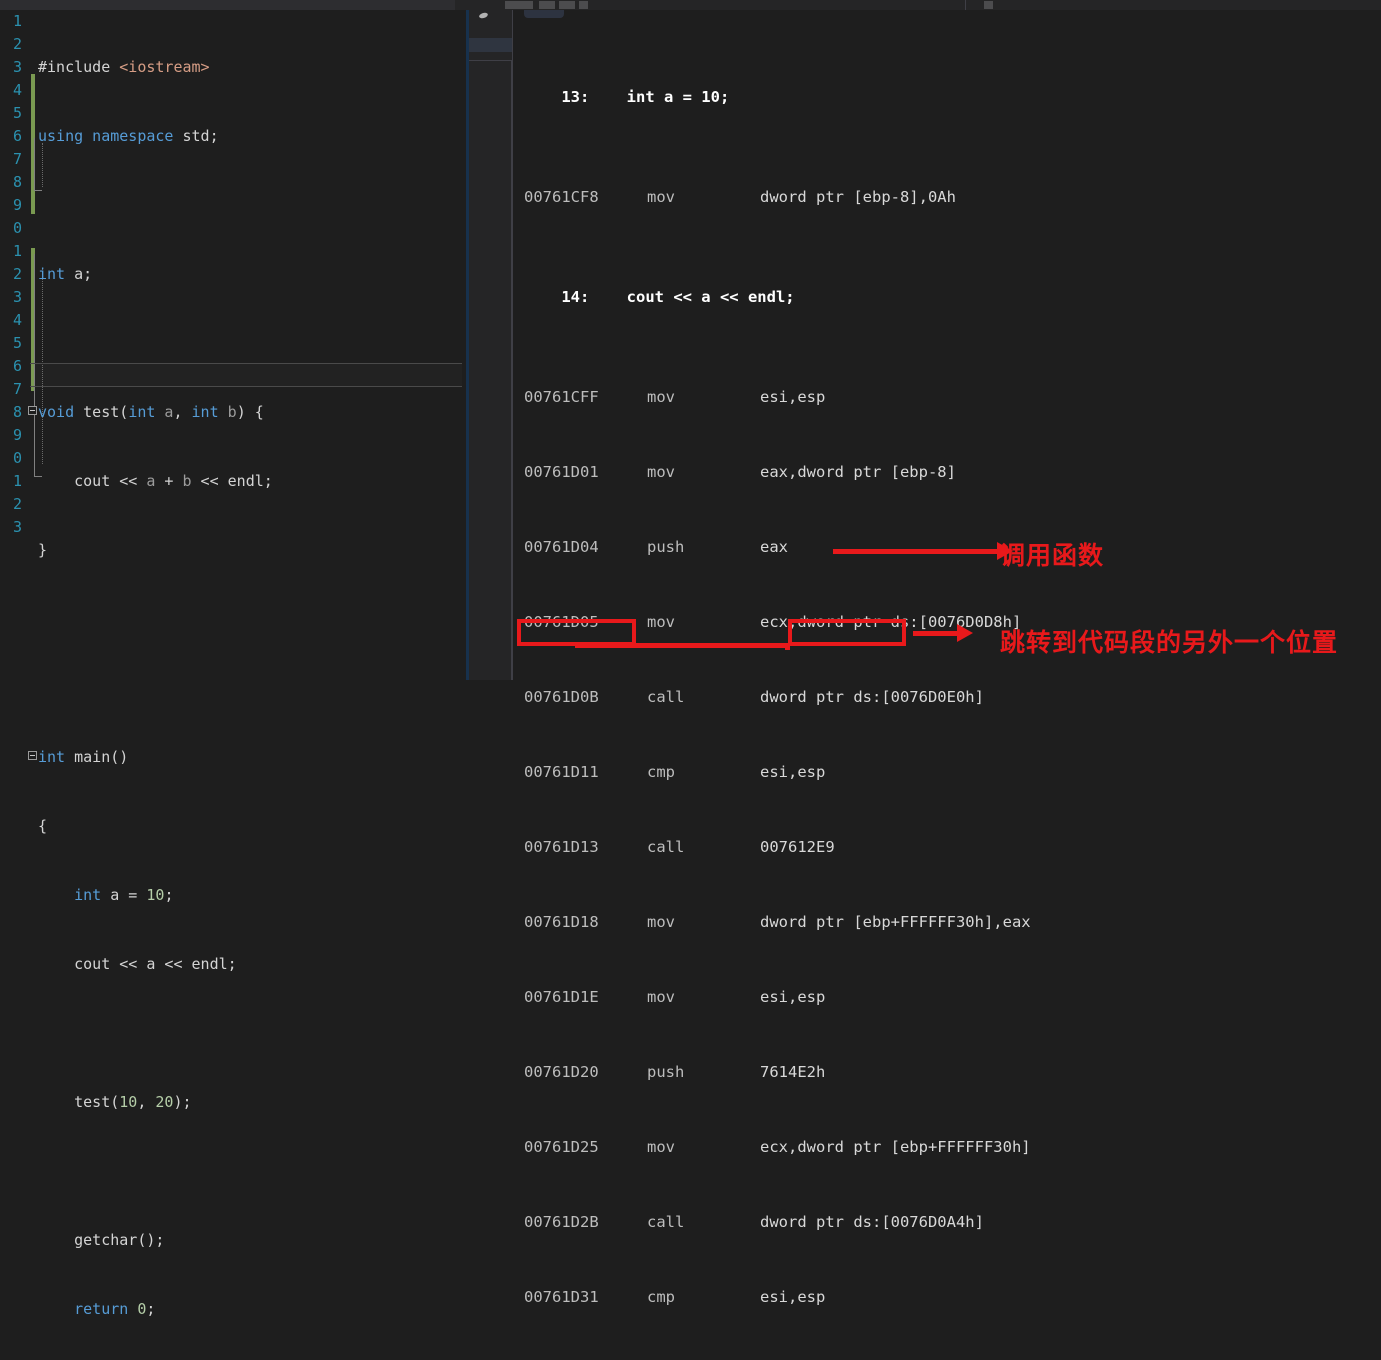 The image size is (1381, 1360). I want to click on code-line: cout << a << endl;, so click(137, 964).